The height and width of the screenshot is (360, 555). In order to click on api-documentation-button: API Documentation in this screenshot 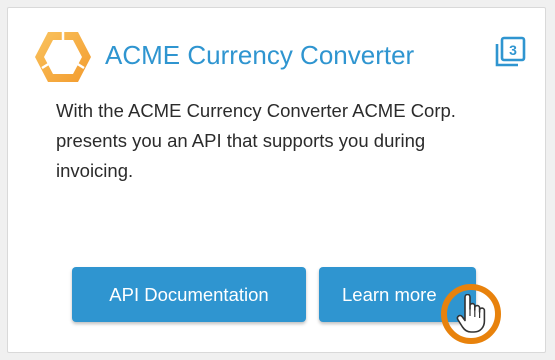, I will do `click(189, 294)`.